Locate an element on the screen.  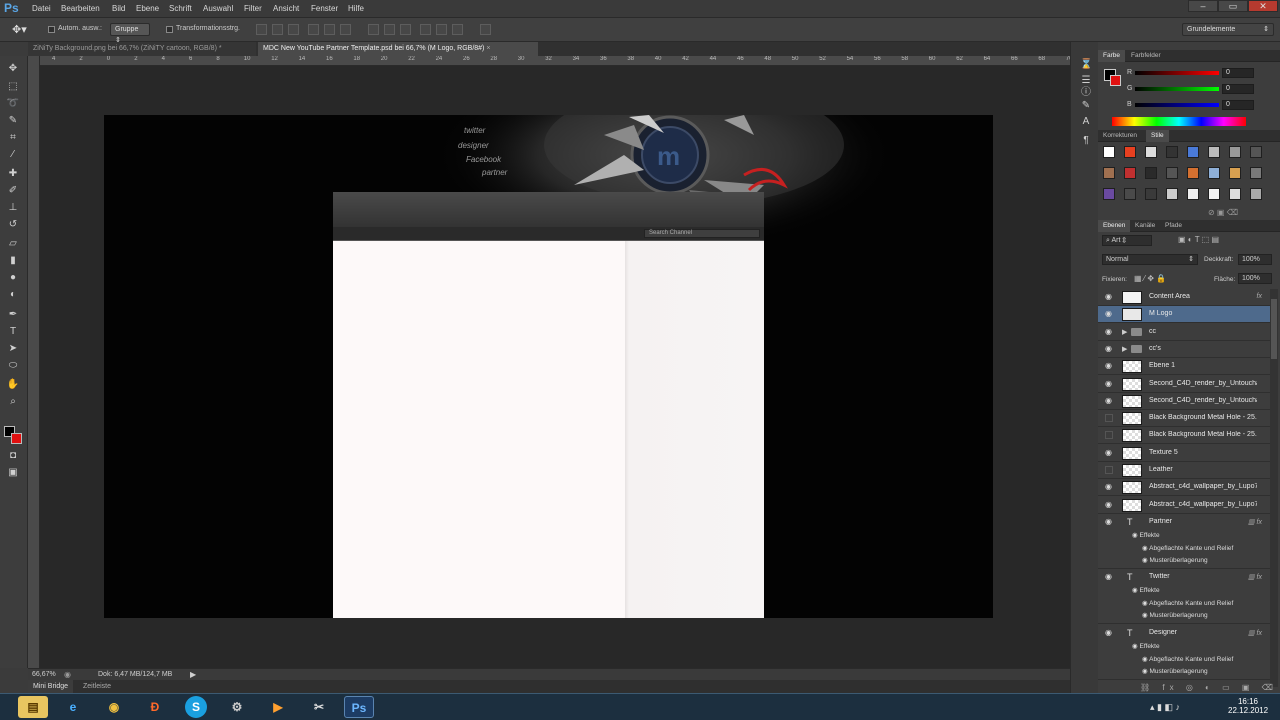
internet-explorer-icon: e is located at coordinates (73, 707).